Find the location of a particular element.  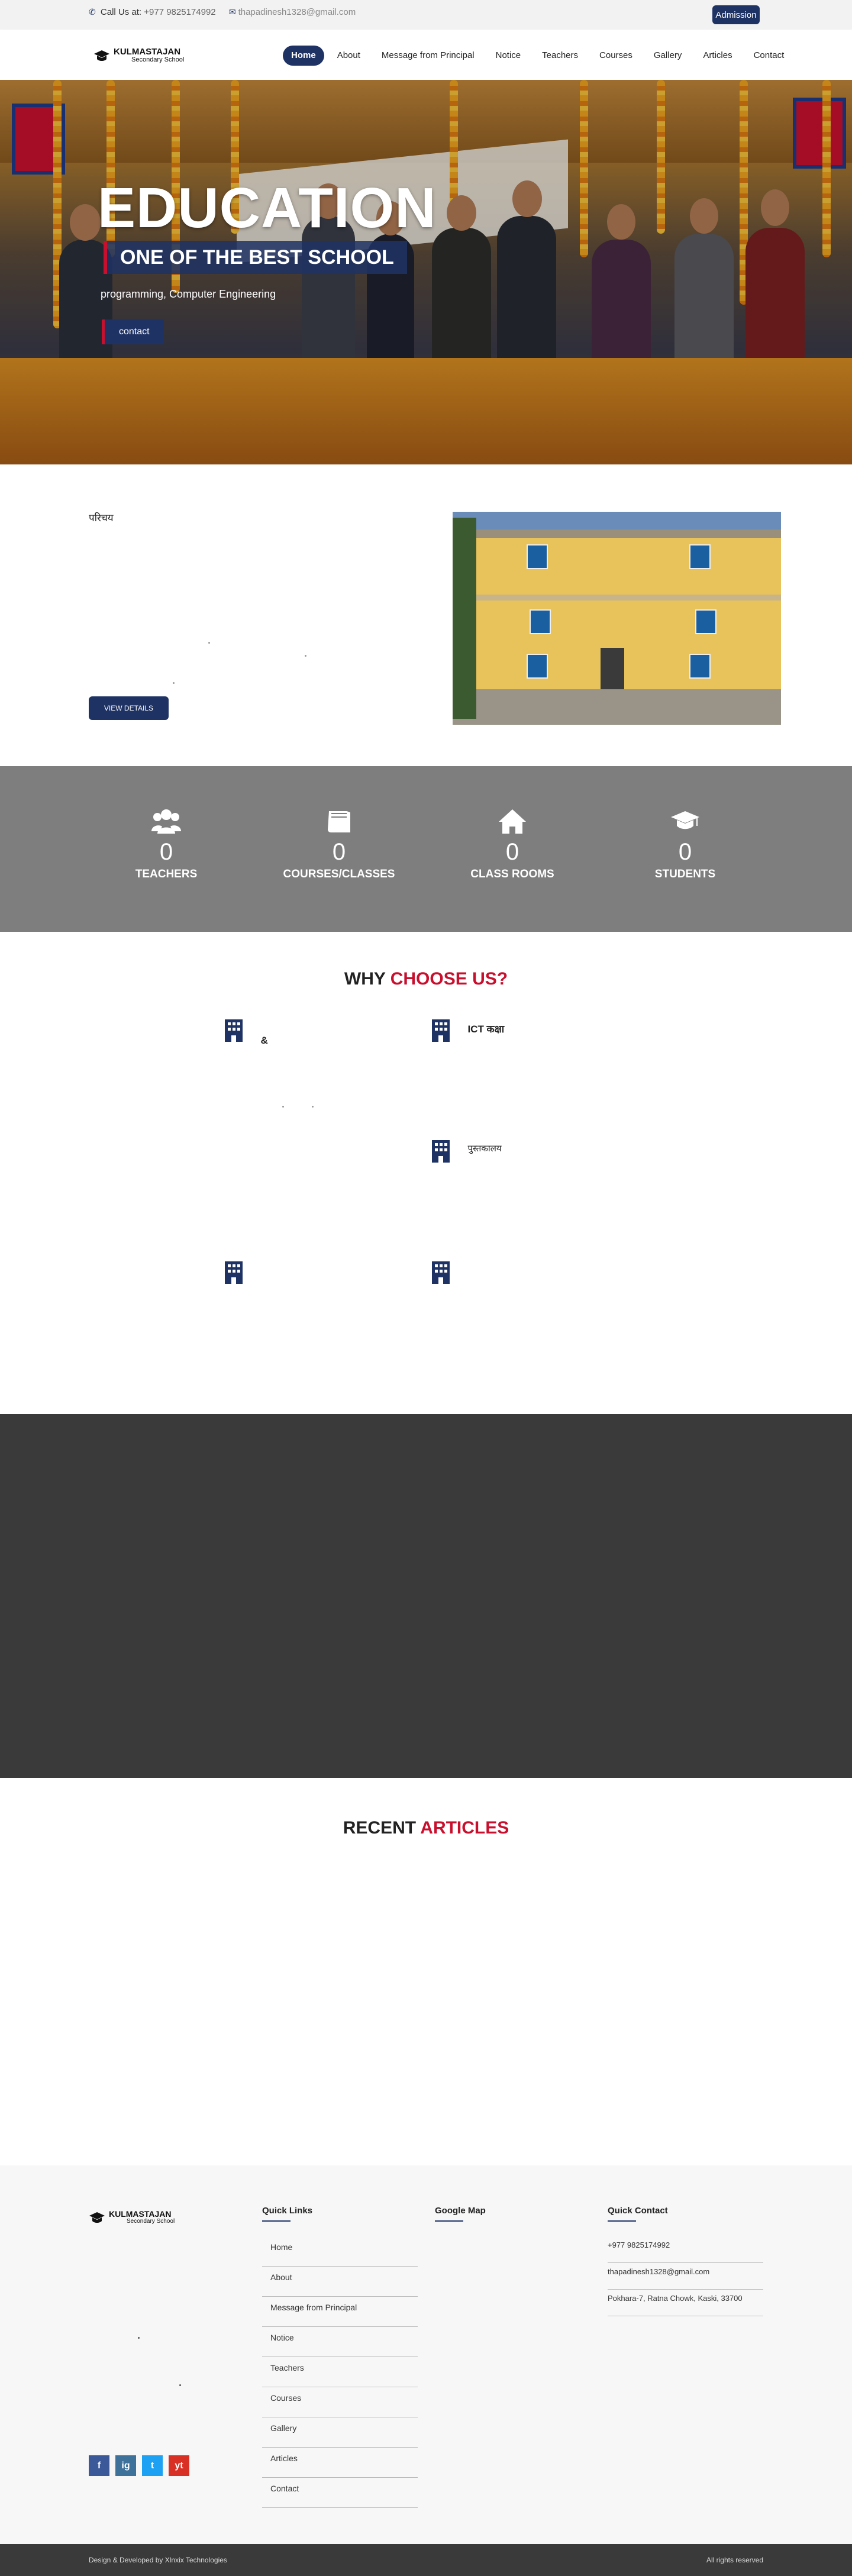

tree is located at coordinates (464, 618).